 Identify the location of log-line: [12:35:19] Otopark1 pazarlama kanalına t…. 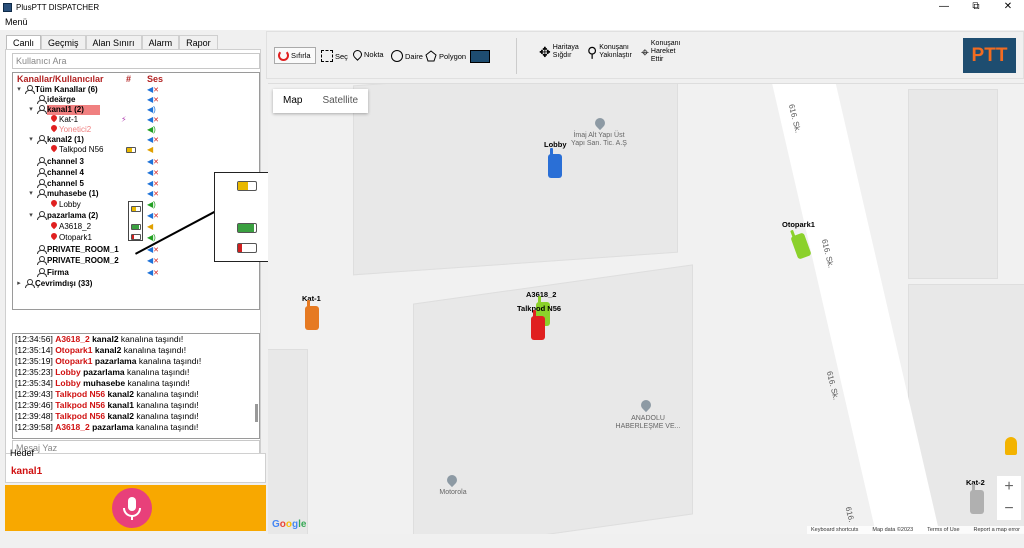
(108, 361).